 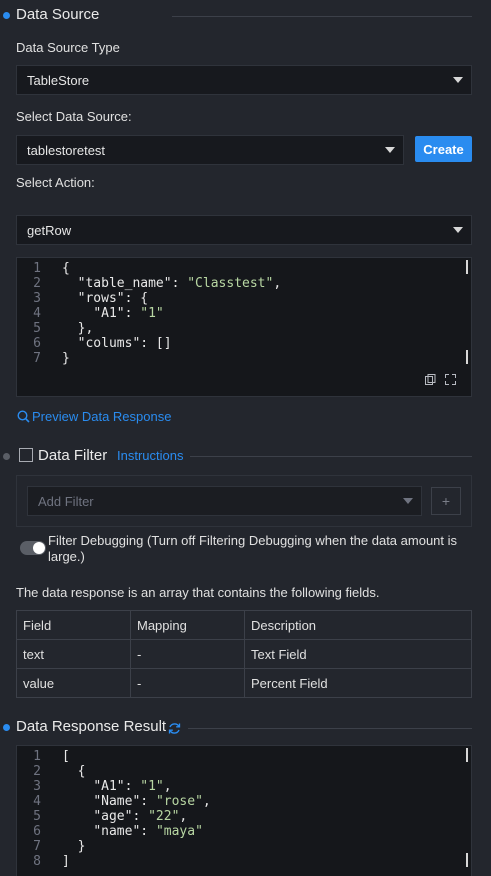 What do you see at coordinates (102, 416) in the screenshot?
I see `preview-label: Preview Data Response` at bounding box center [102, 416].